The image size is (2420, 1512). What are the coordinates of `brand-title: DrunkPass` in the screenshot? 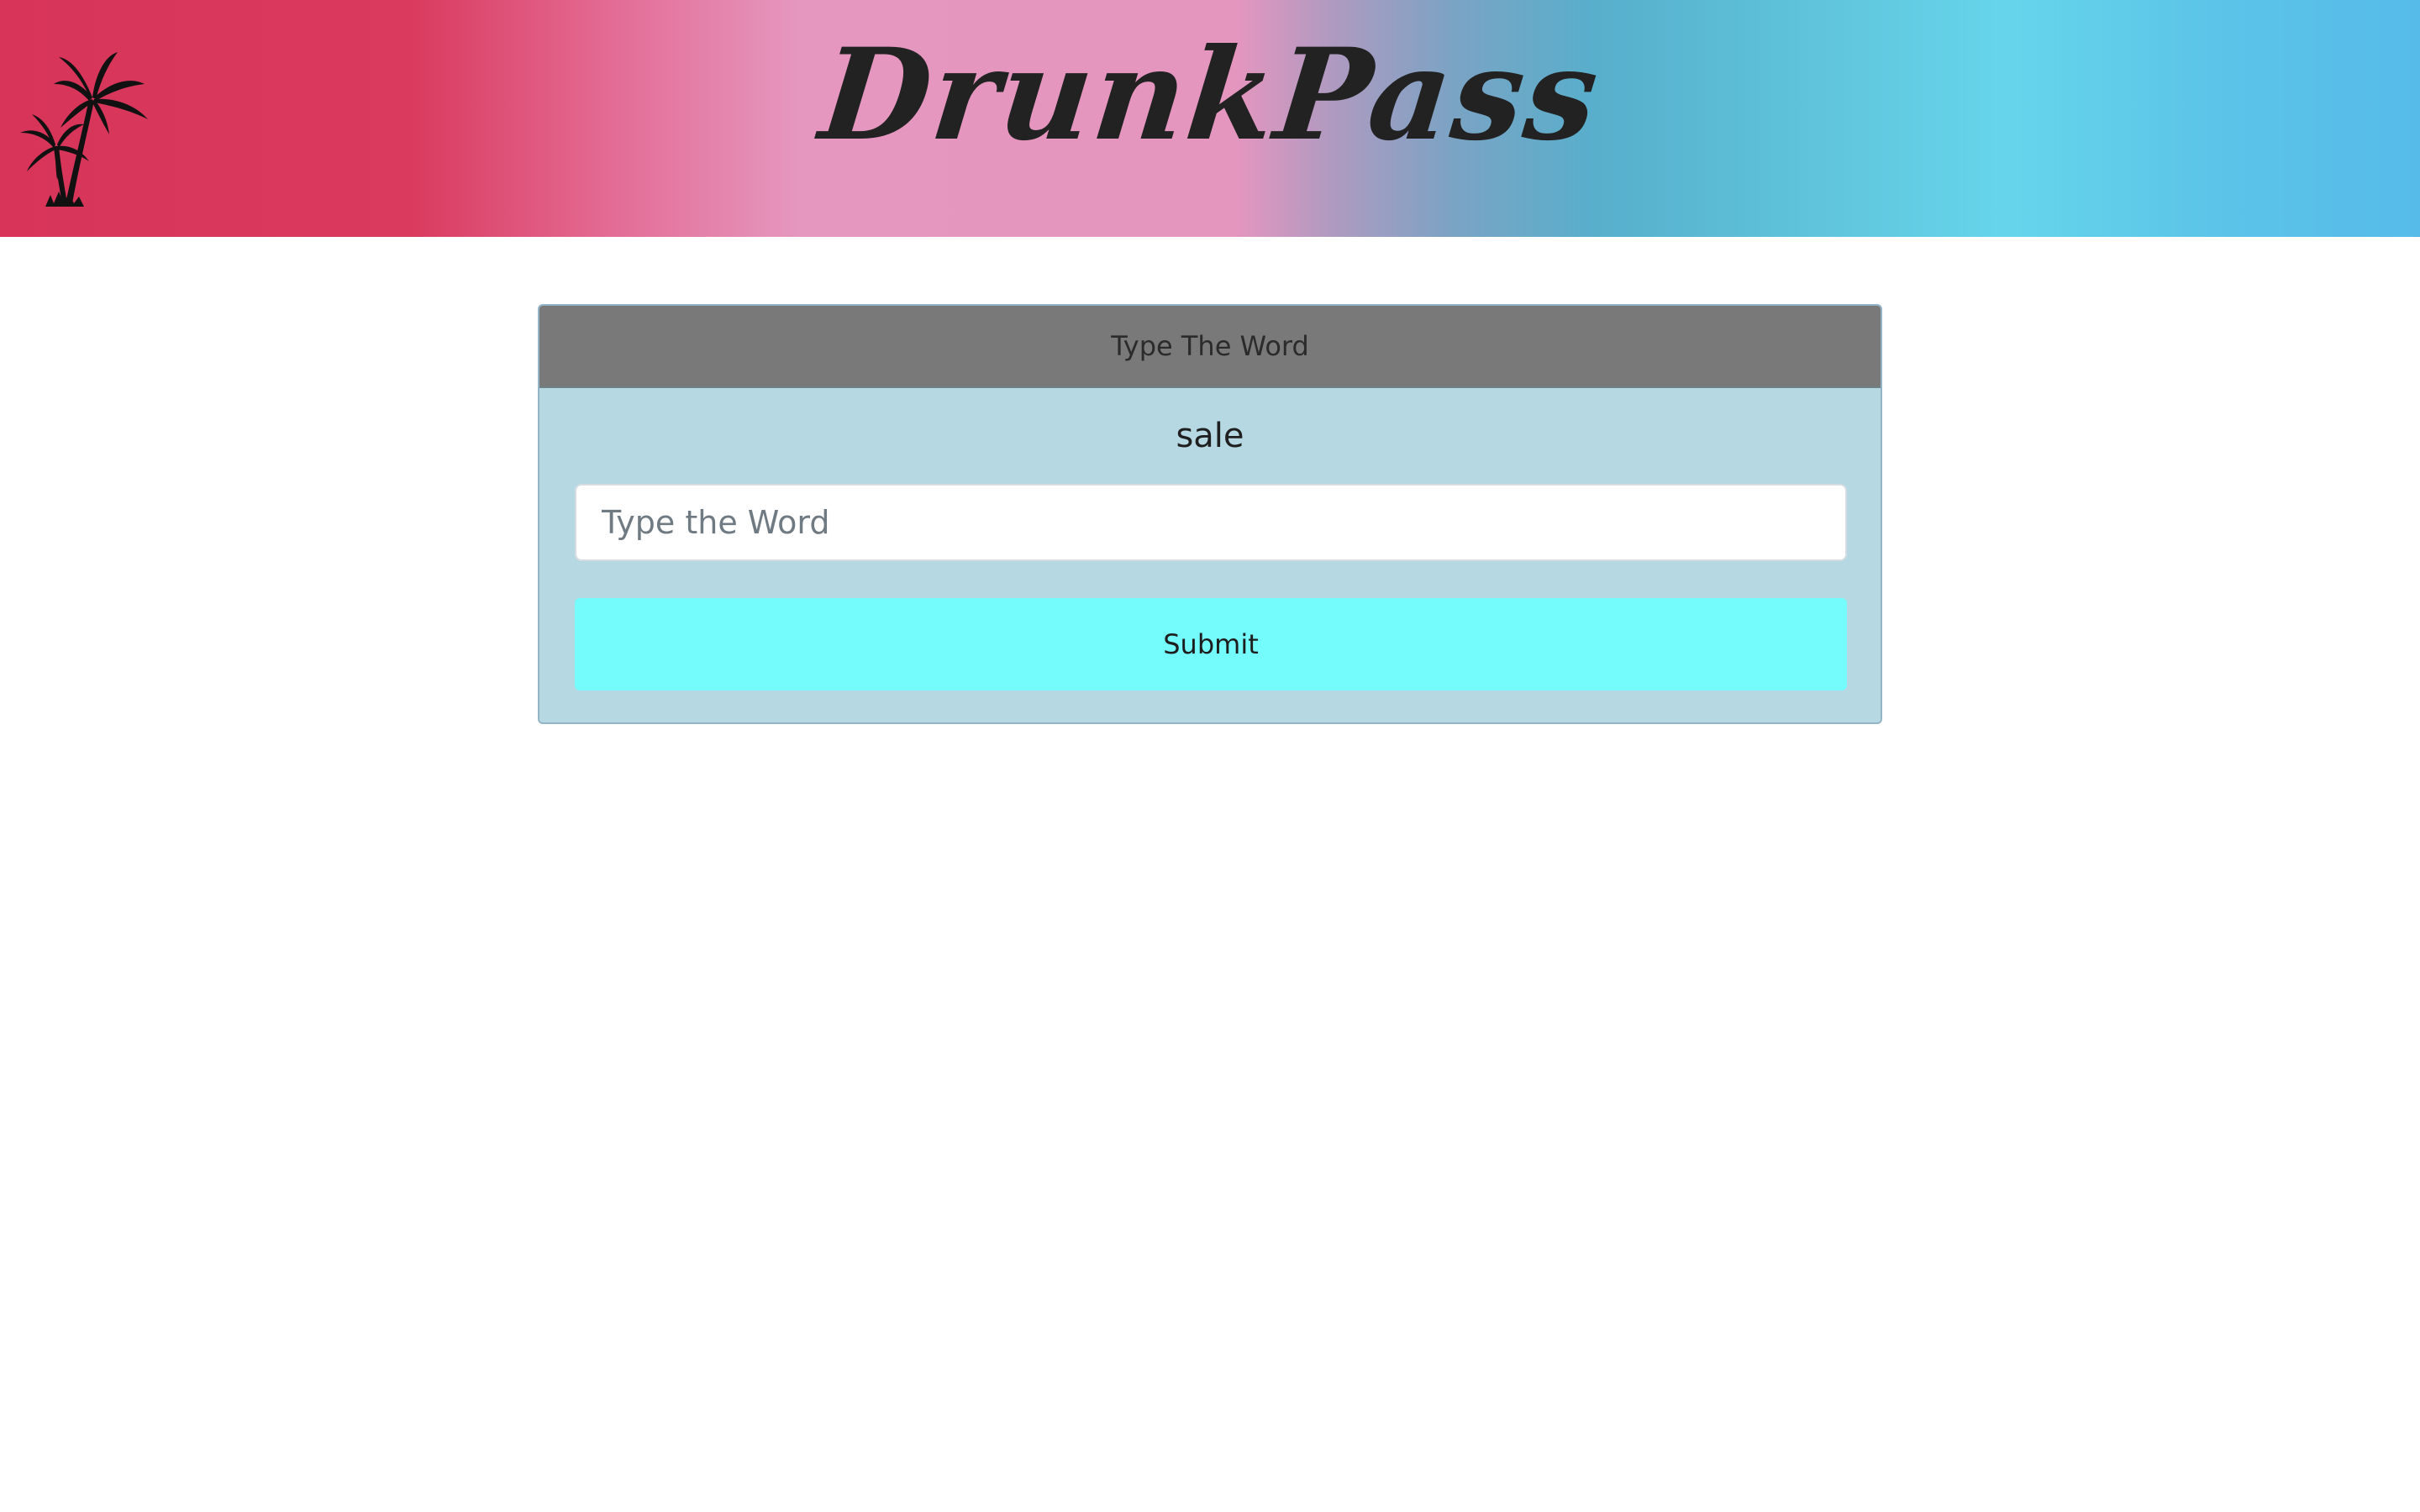 It's located at (1210, 95).